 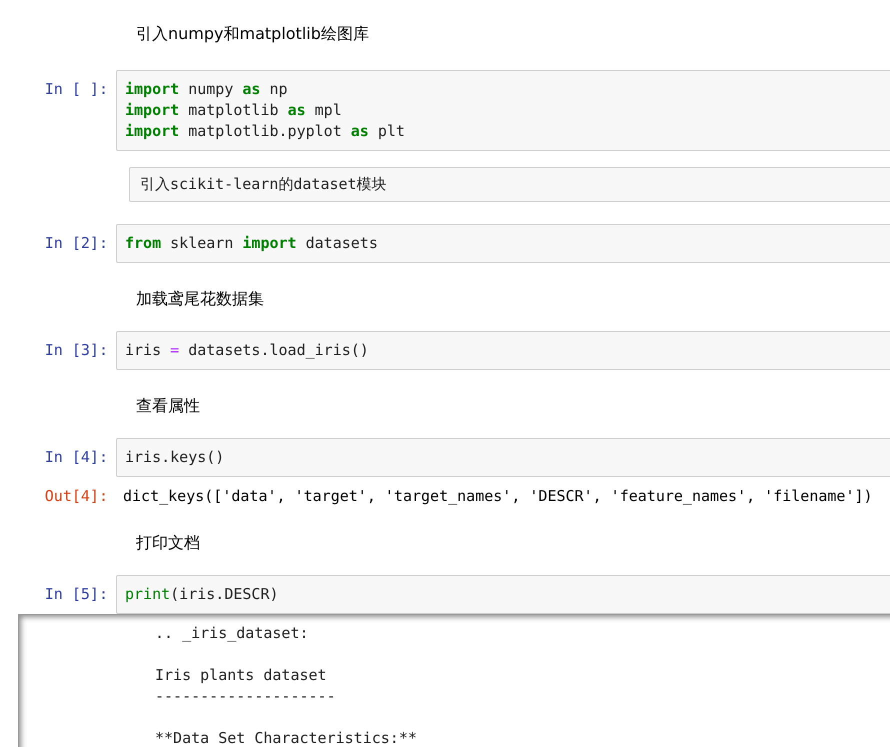 What do you see at coordinates (206, 89) in the screenshot?
I see `code-line: import numpy as np` at bounding box center [206, 89].